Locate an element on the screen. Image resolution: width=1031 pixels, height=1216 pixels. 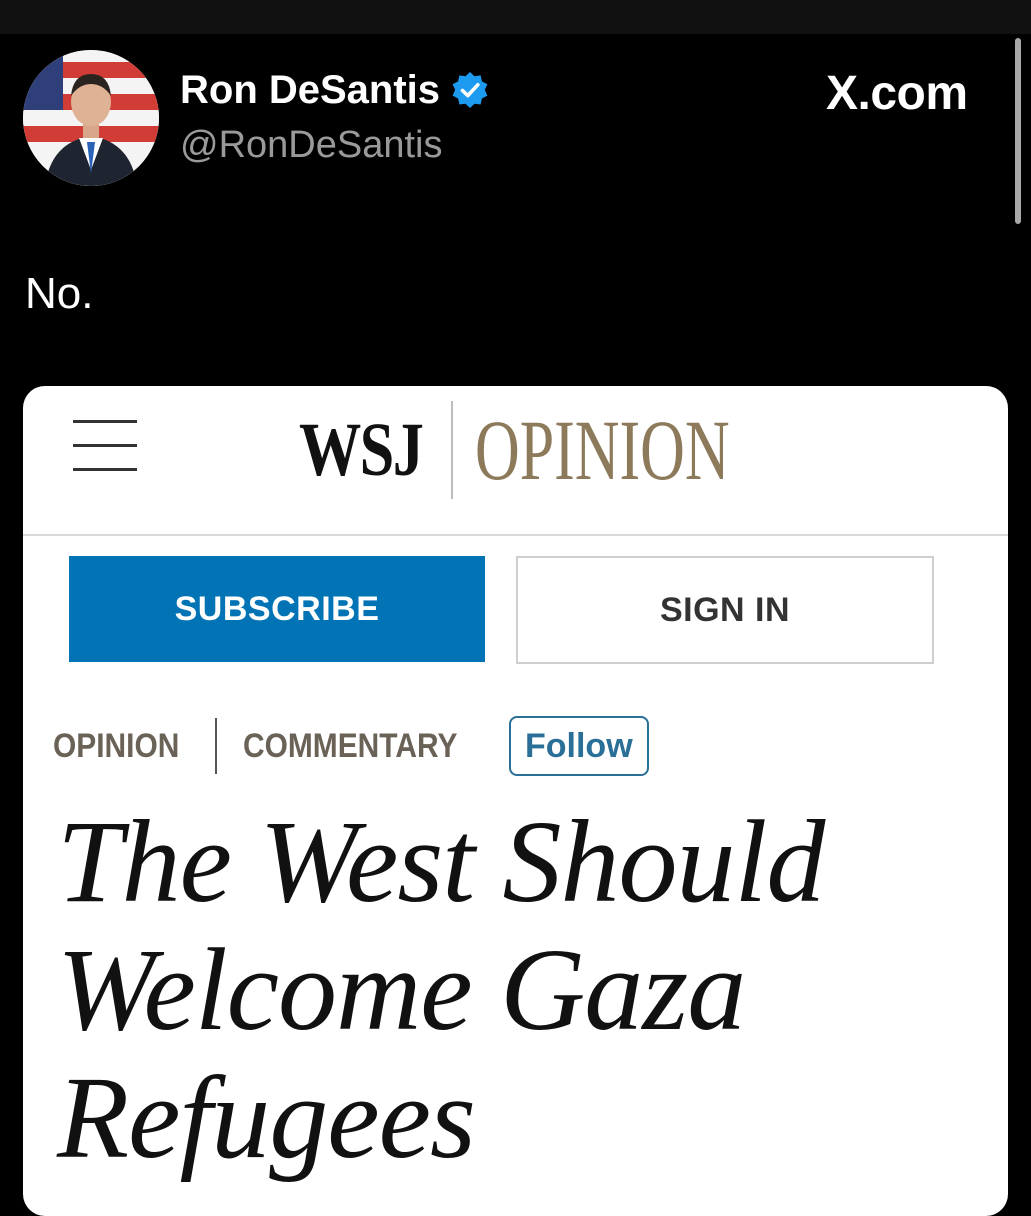
hamburger-menu-icon is located at coordinates (105, 446).